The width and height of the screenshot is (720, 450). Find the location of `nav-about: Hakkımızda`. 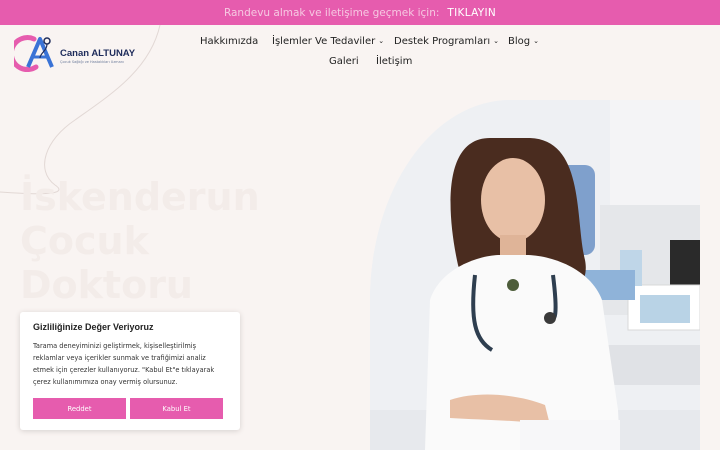

nav-about: Hakkımızda is located at coordinates (229, 41).